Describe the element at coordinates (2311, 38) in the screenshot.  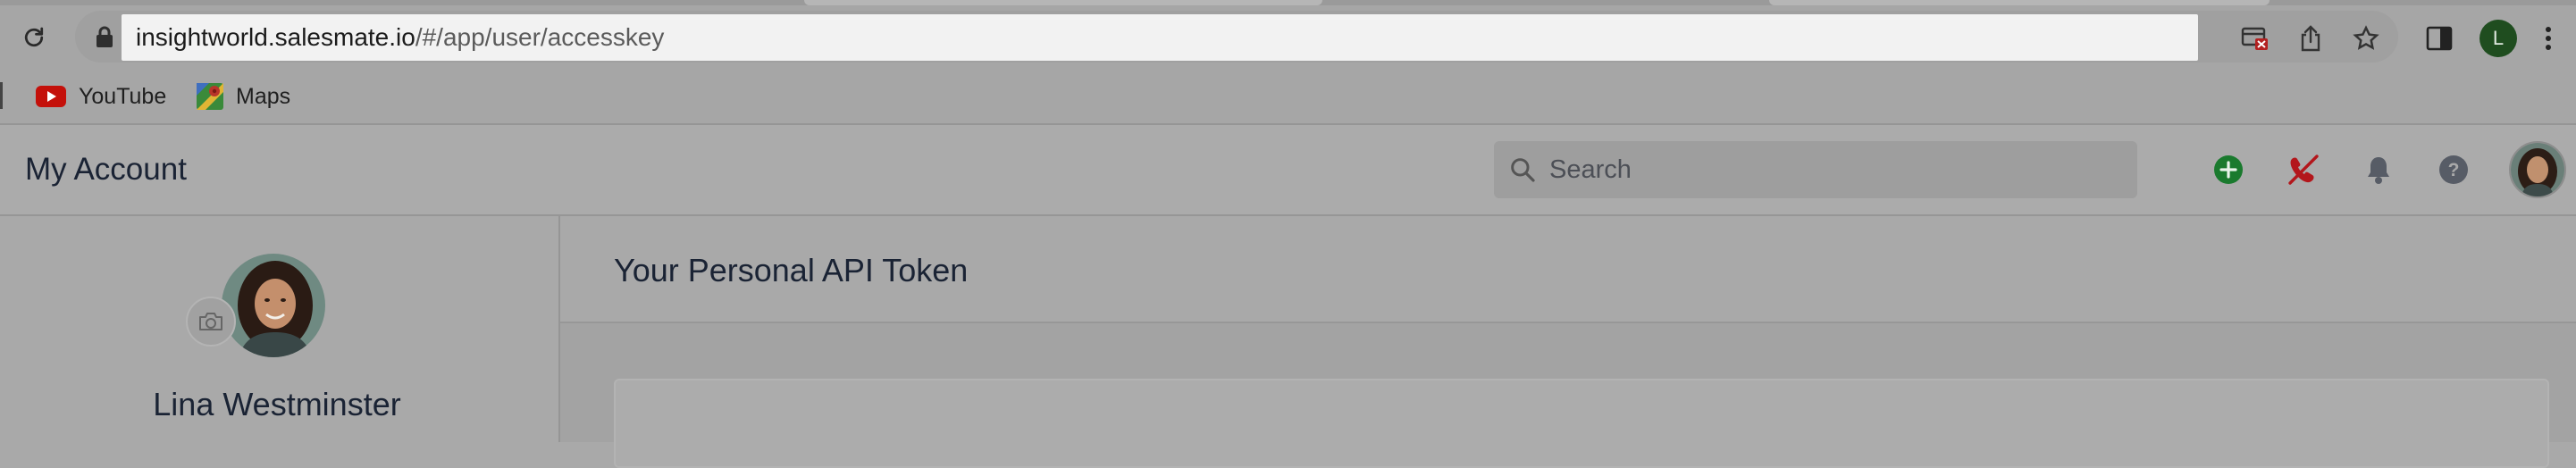
I see `share-icon` at that location.